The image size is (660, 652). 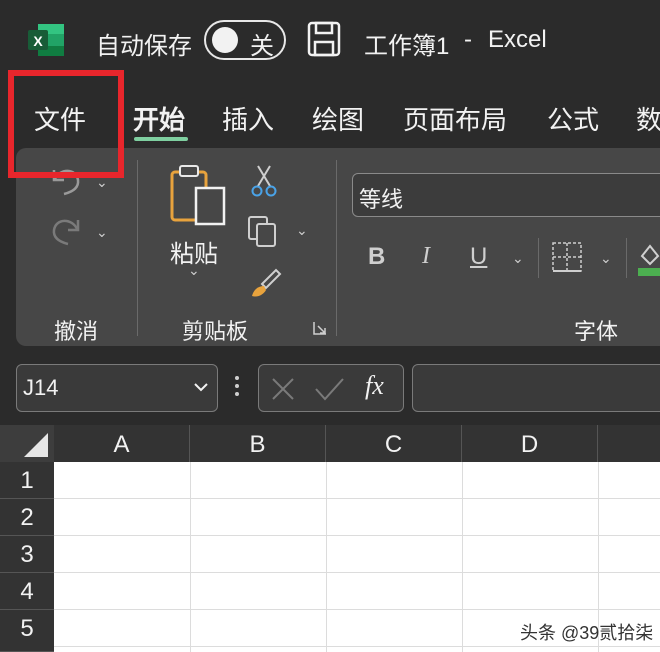 I want to click on select-all-triangle-icon, so click(x=36, y=445).